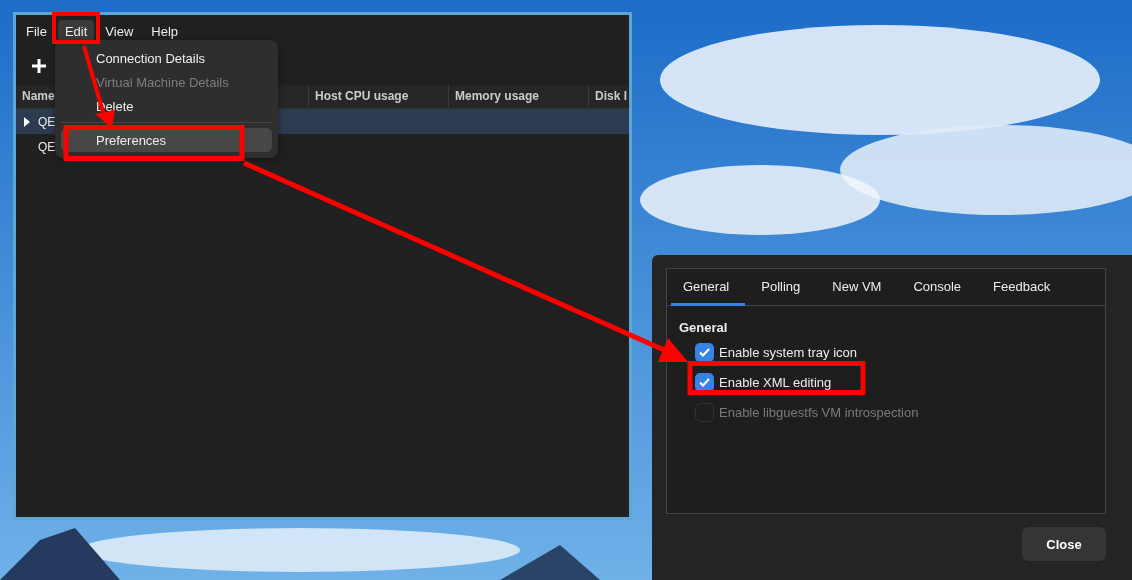 This screenshot has height=580, width=1132. What do you see at coordinates (859, 287) in the screenshot?
I see `tab: New VM` at bounding box center [859, 287].